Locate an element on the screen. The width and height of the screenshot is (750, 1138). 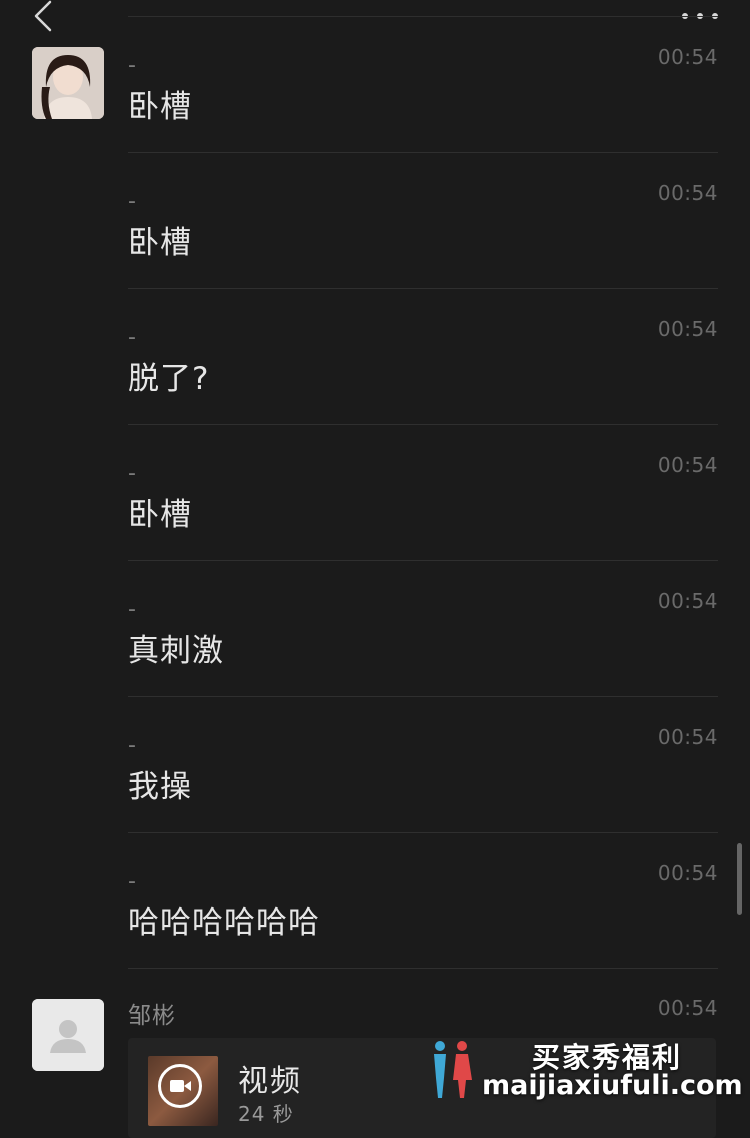
video-camera-icon is located at coordinates (180, 1086).